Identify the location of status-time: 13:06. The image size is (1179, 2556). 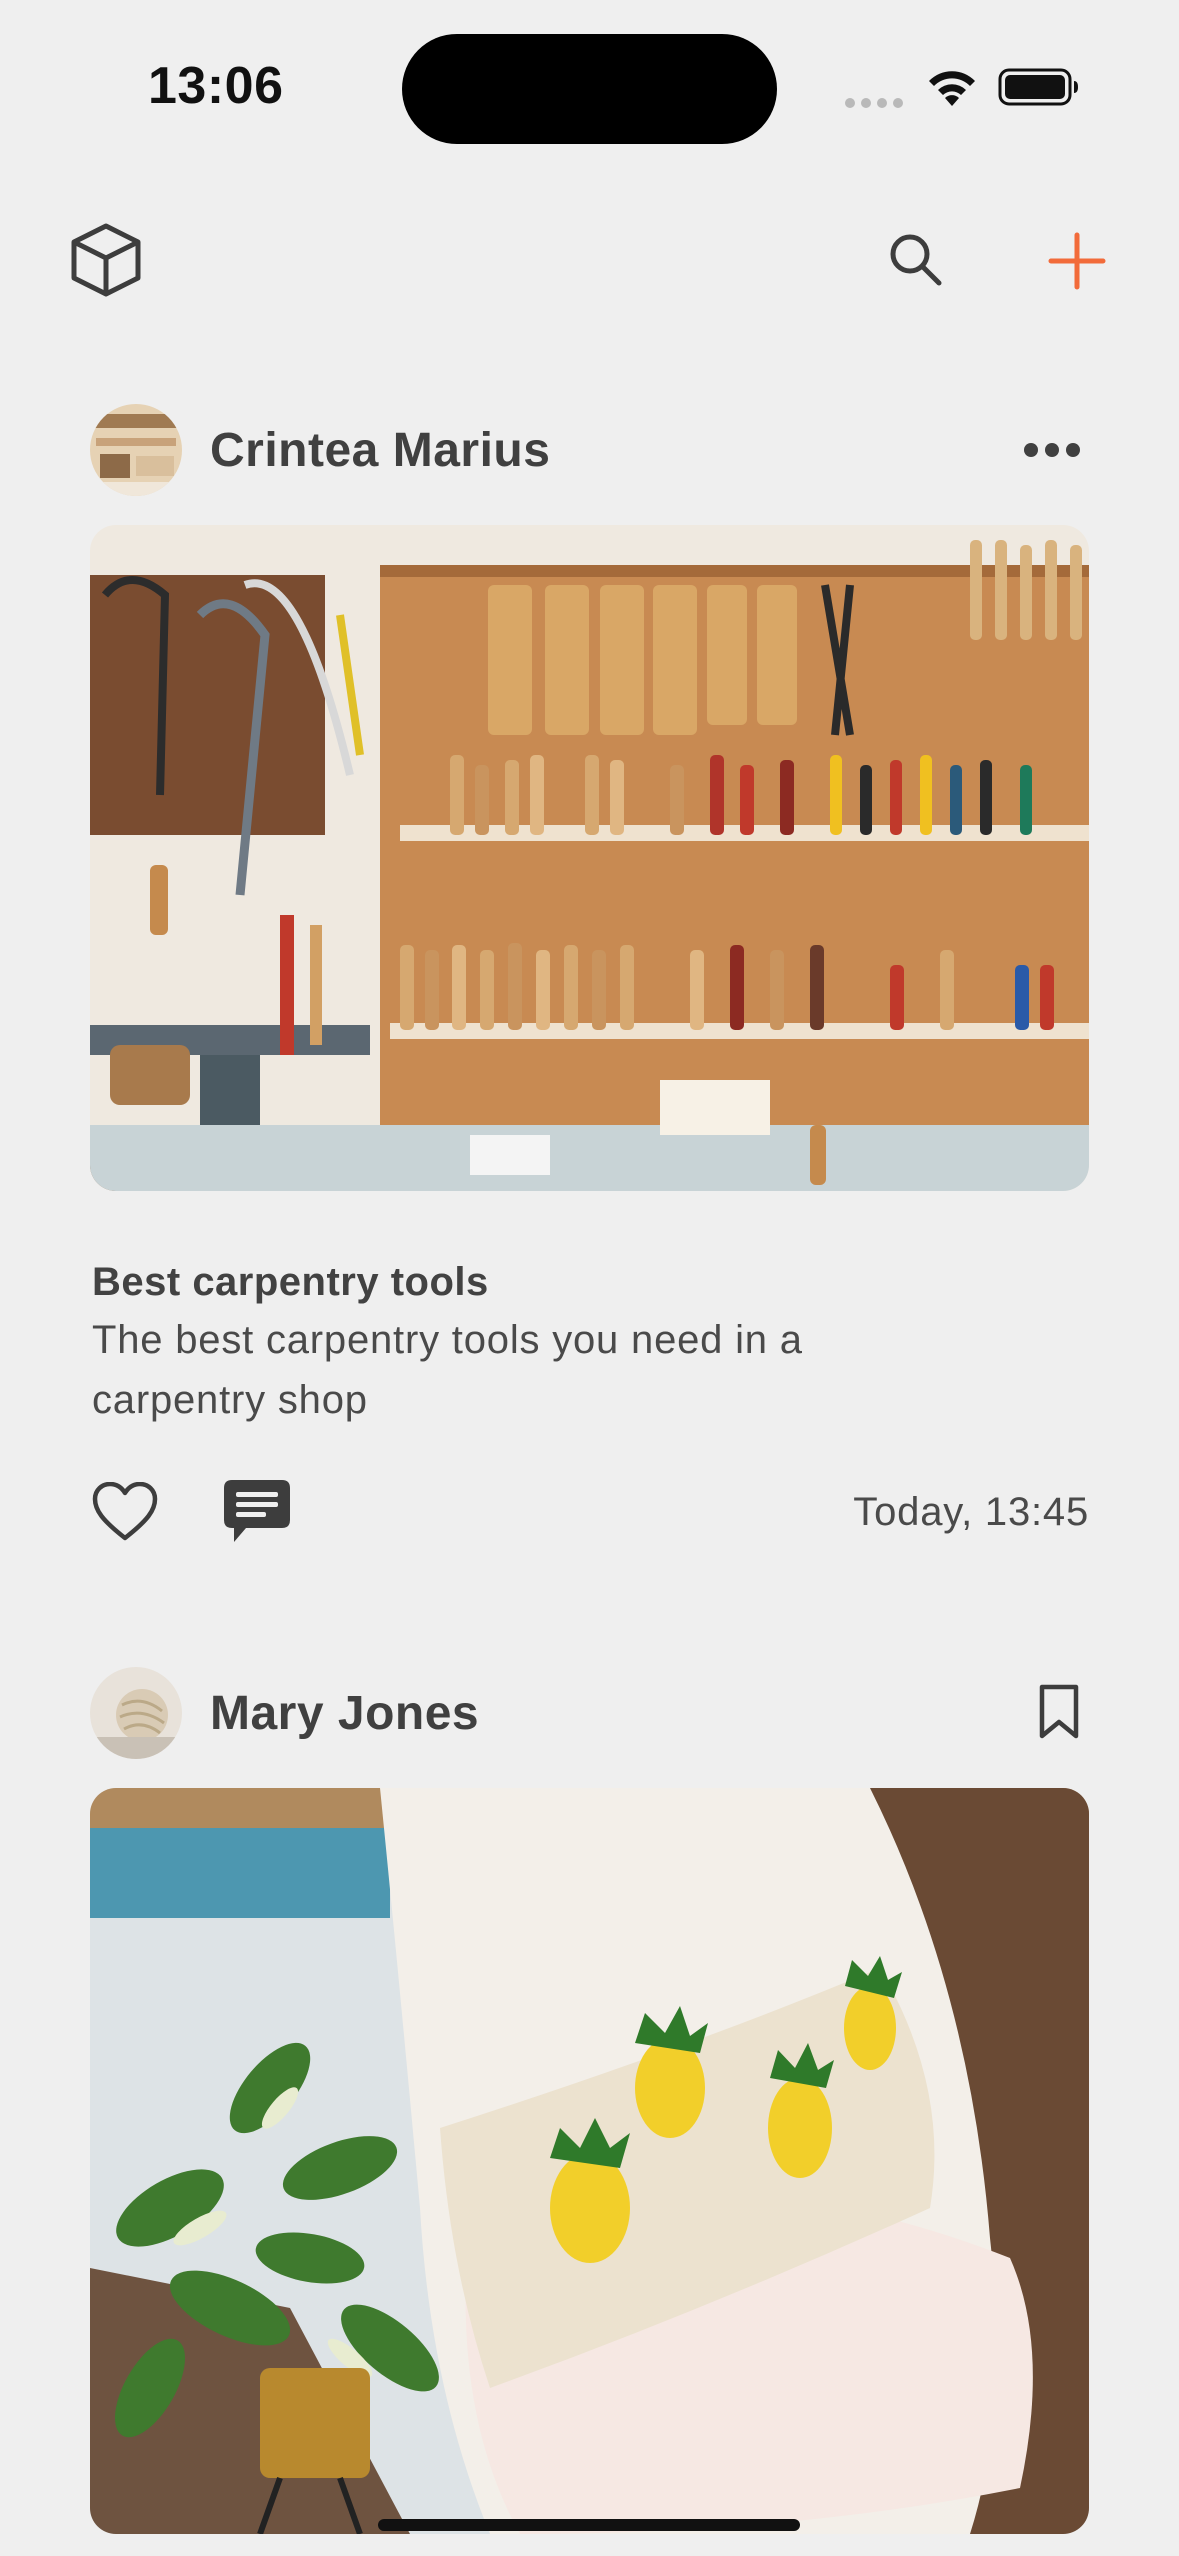
(216, 86).